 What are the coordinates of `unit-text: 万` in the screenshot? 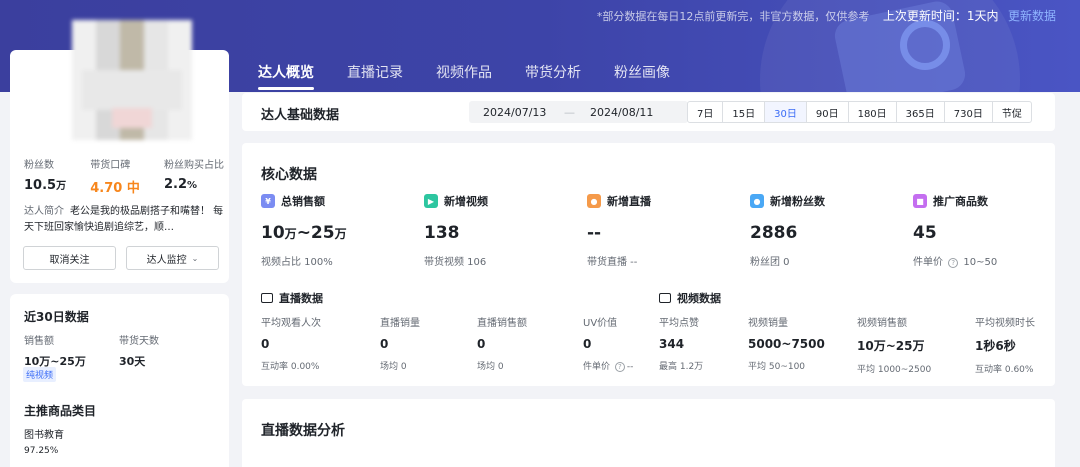 It's located at (290, 234).